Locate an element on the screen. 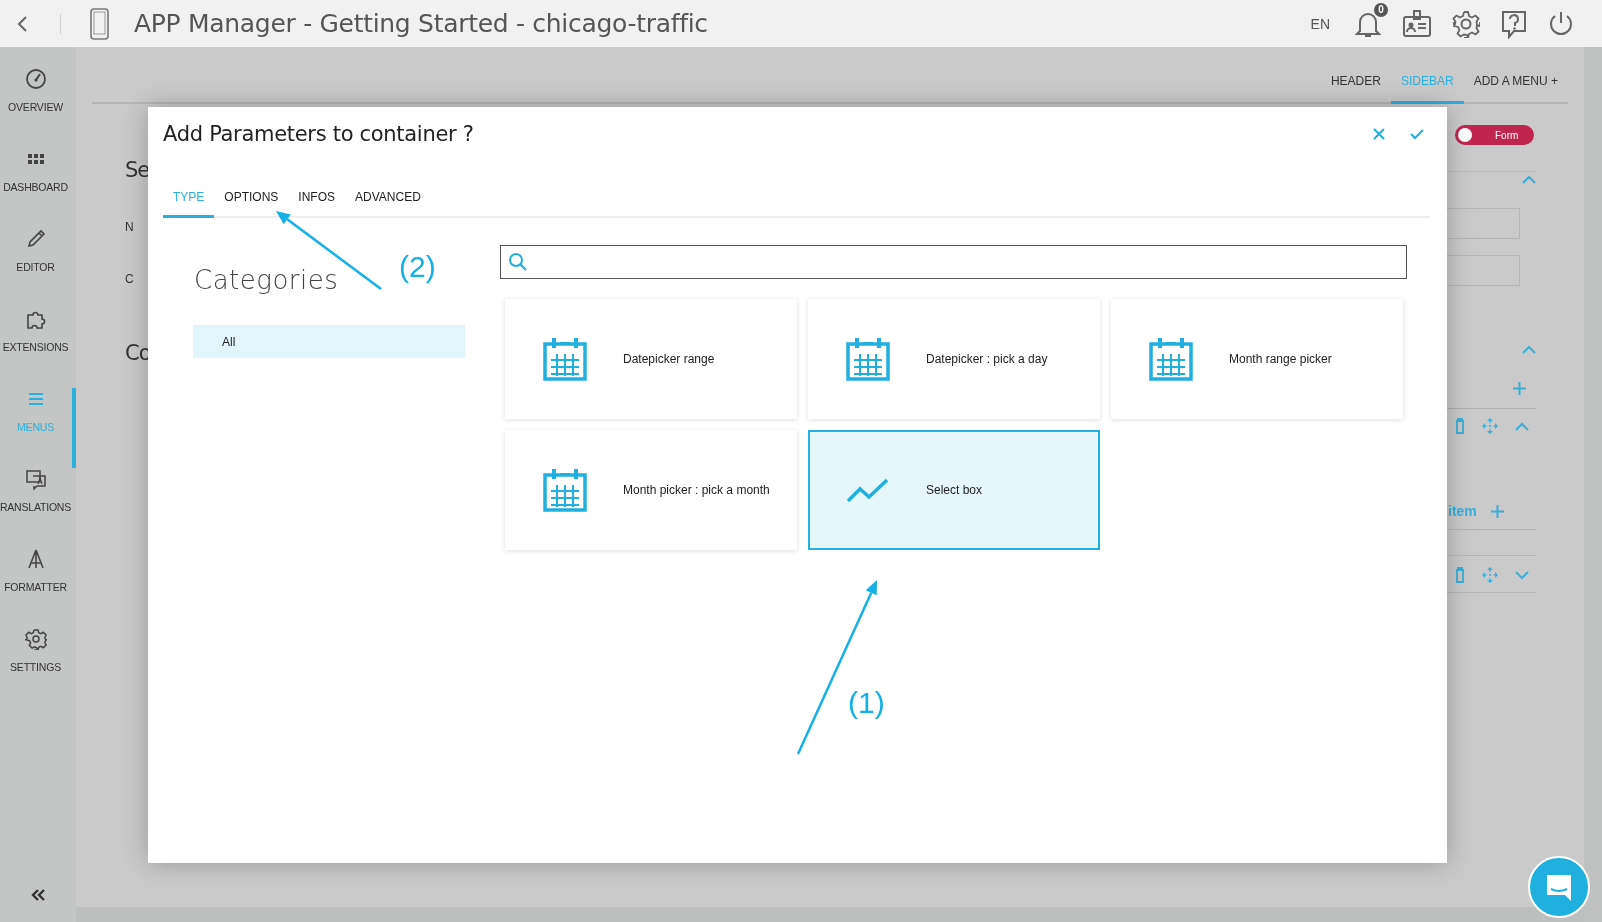 Image resolution: width=1602 pixels, height=922 pixels. tablet-icon is located at coordinates (100, 23).